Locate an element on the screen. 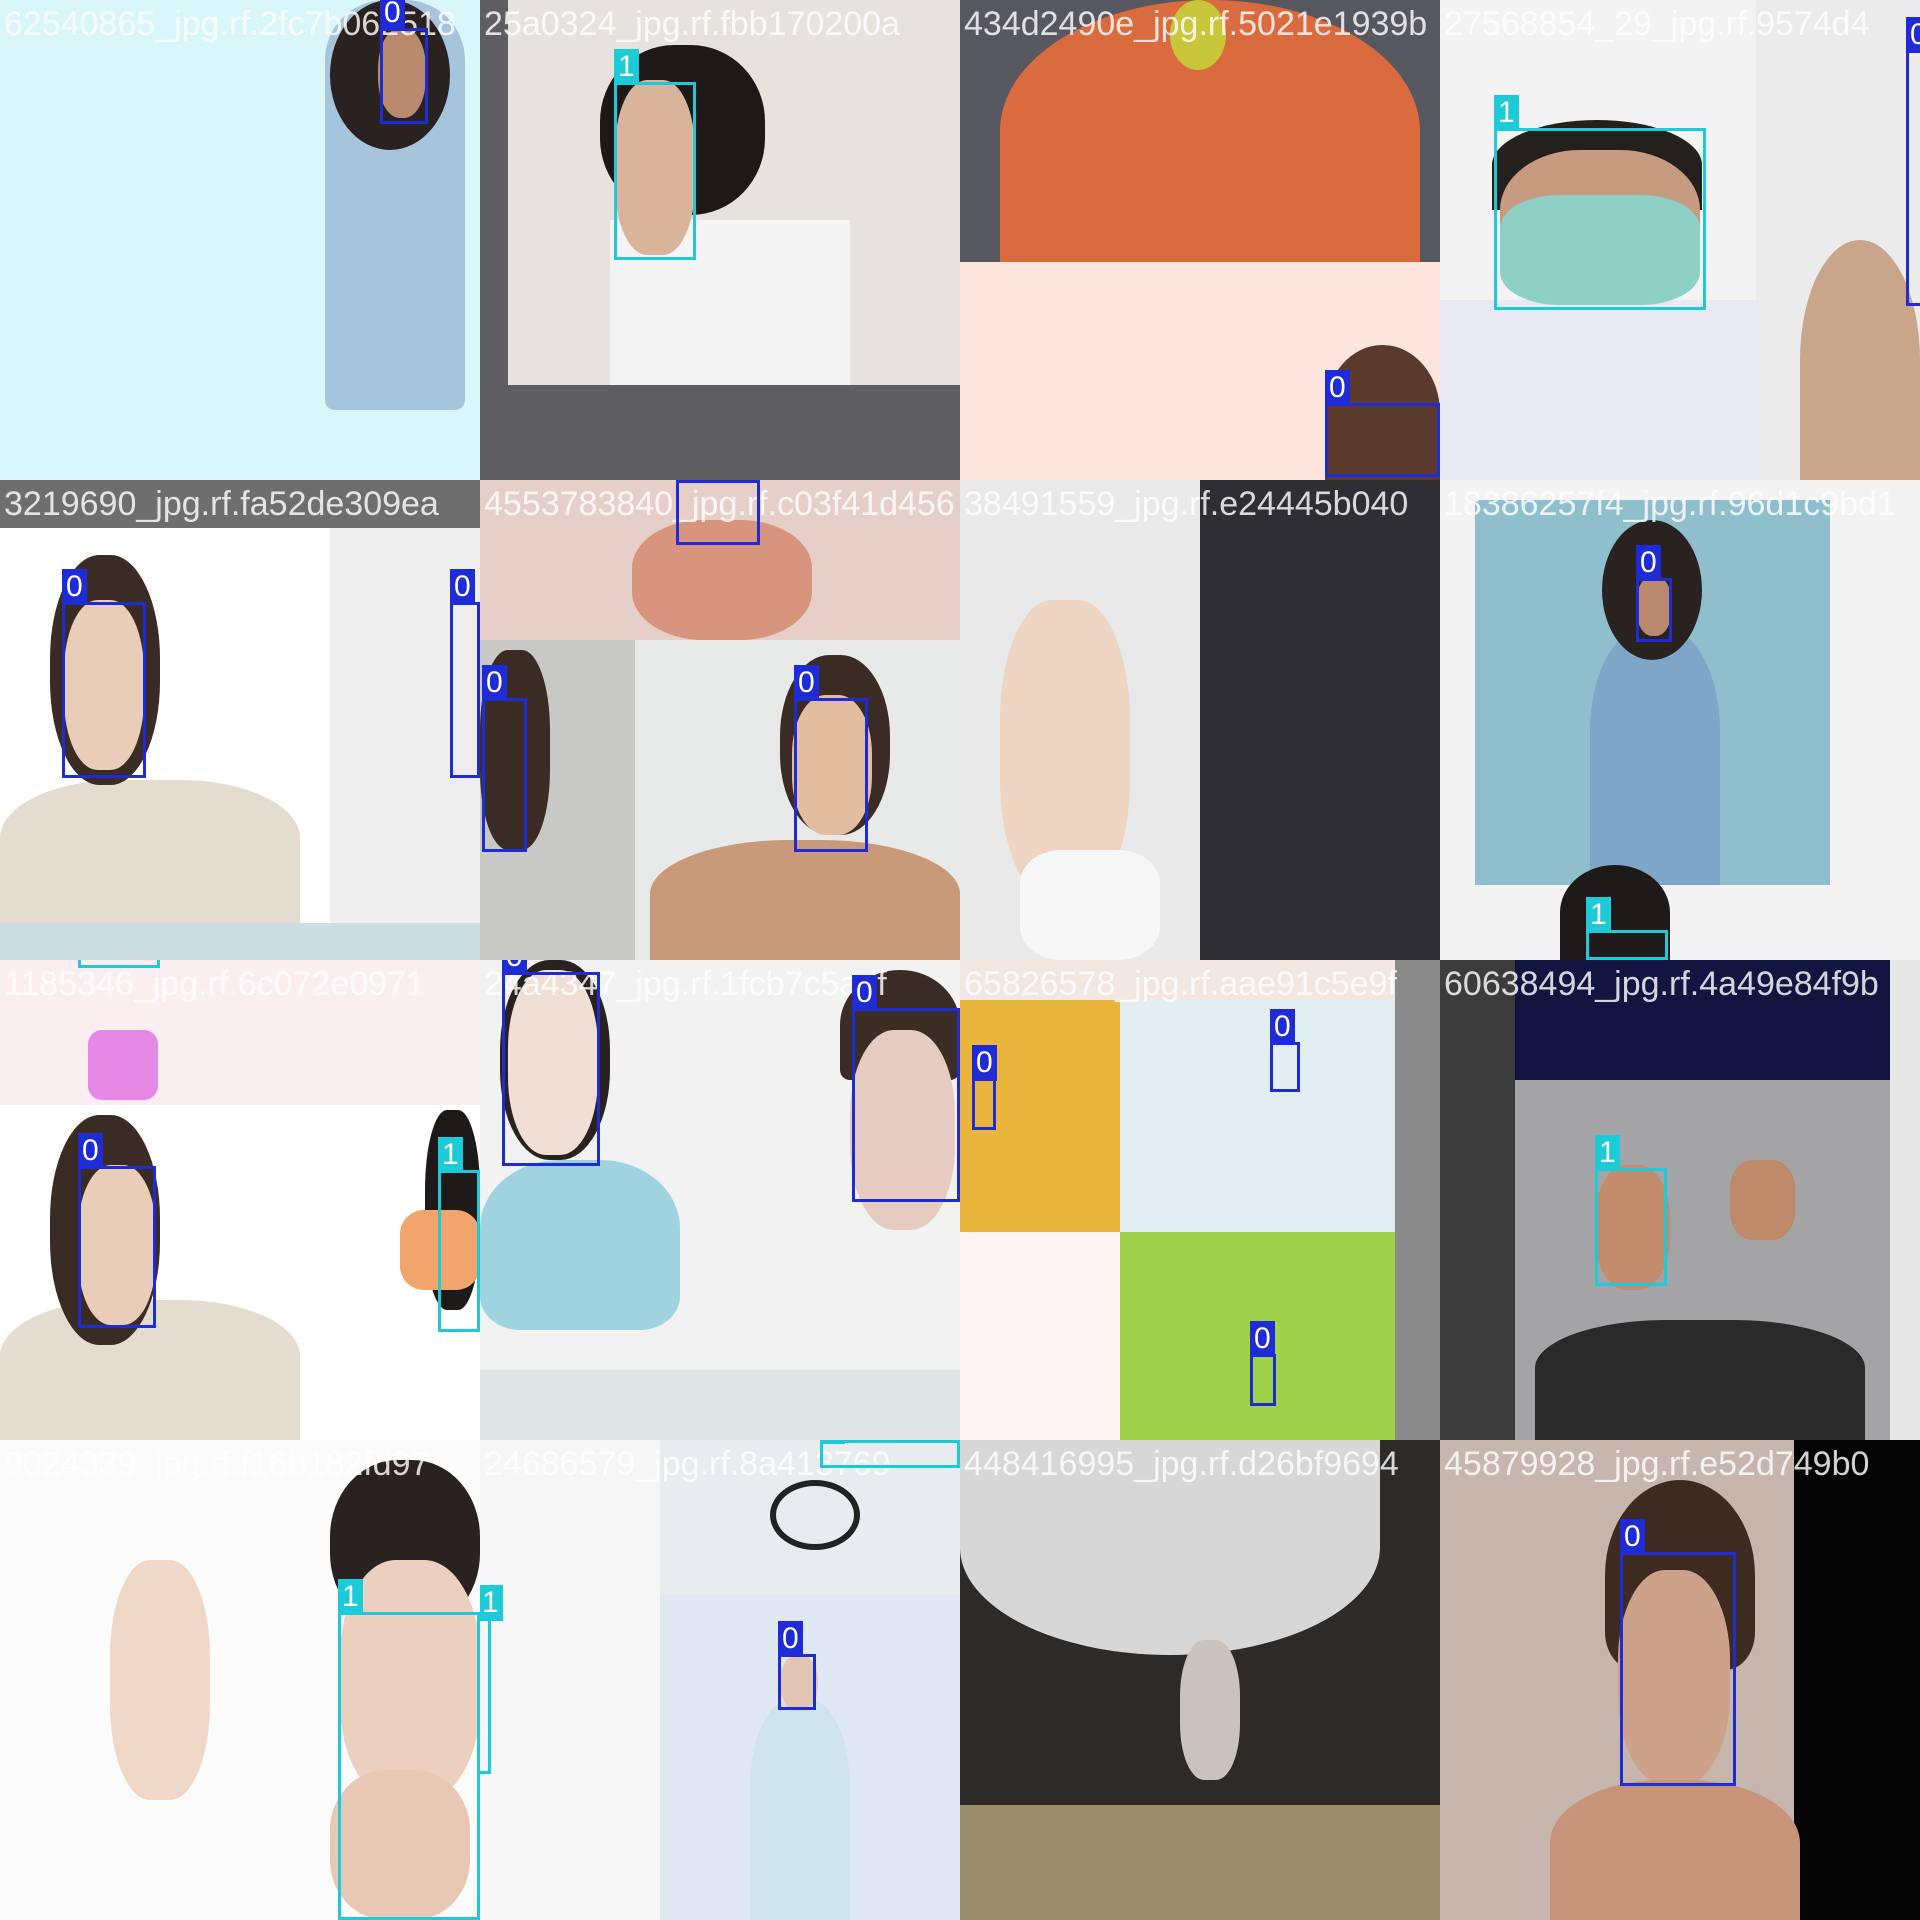  mosaic-tile: 25a0324_jpg.rf.fbb170200a 1 is located at coordinates (720, 240).